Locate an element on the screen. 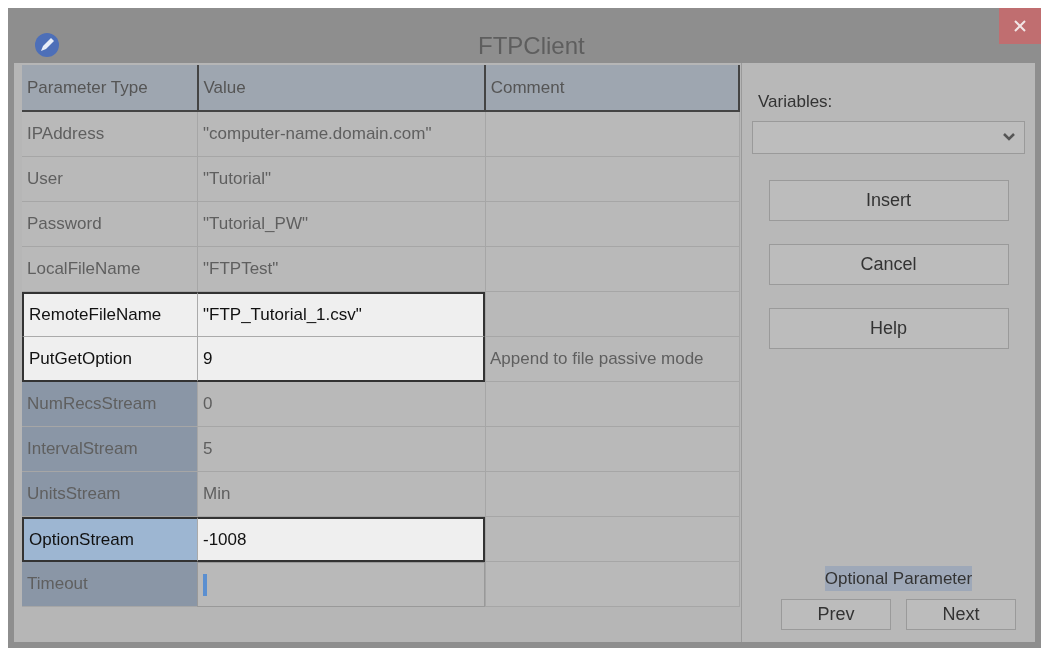  variables-label: Variables: is located at coordinates (795, 102).